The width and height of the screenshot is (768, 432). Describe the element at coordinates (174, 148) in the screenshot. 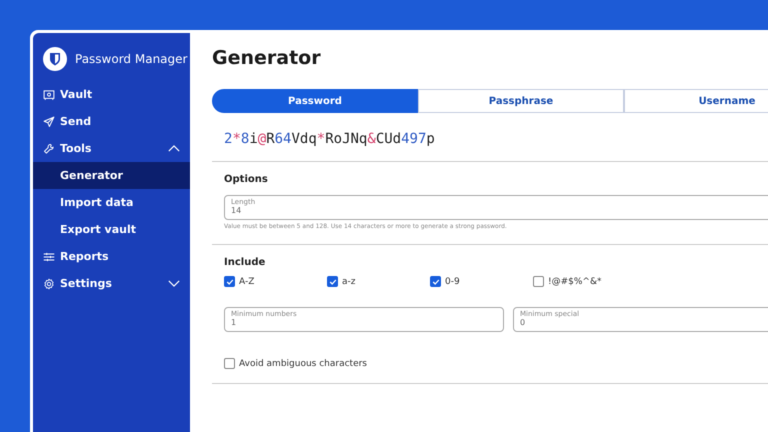

I see `chevron-up-icon` at that location.